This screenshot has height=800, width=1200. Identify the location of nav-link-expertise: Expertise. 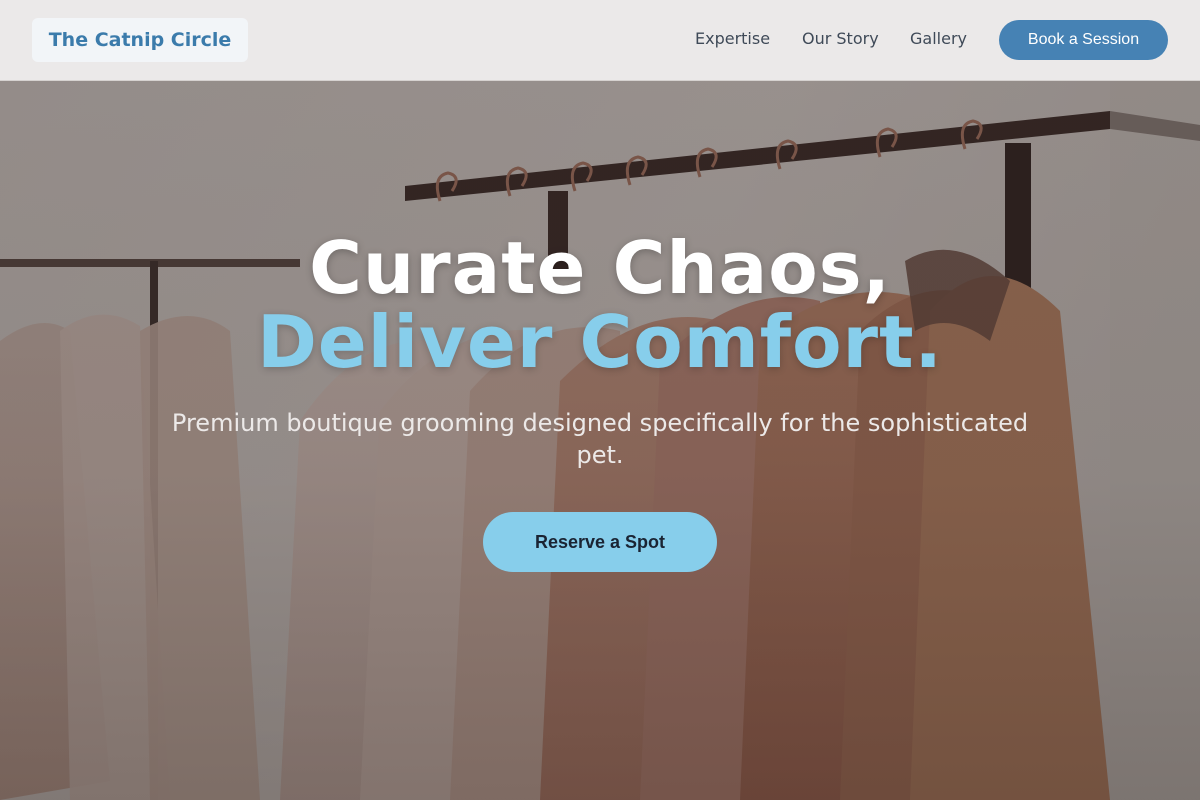
(732, 39).